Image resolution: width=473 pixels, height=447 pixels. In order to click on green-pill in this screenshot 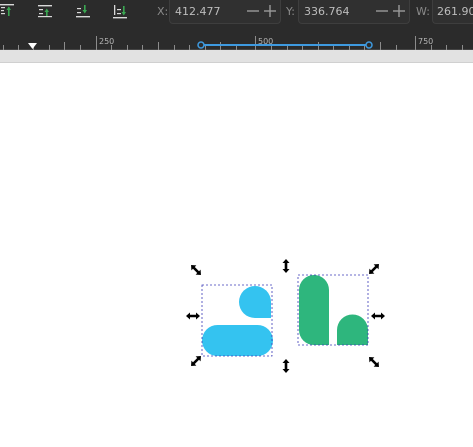, I will do `click(314, 310)`.